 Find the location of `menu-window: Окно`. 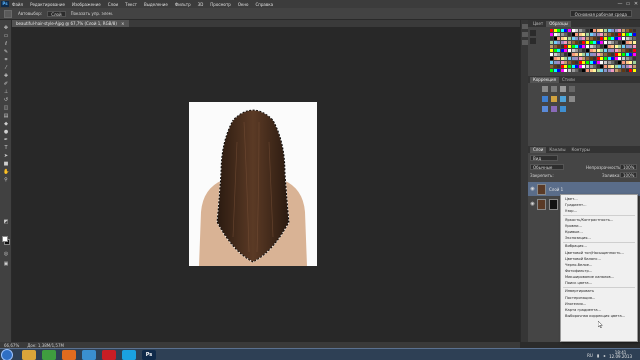

menu-window: Окно is located at coordinates (243, 4).